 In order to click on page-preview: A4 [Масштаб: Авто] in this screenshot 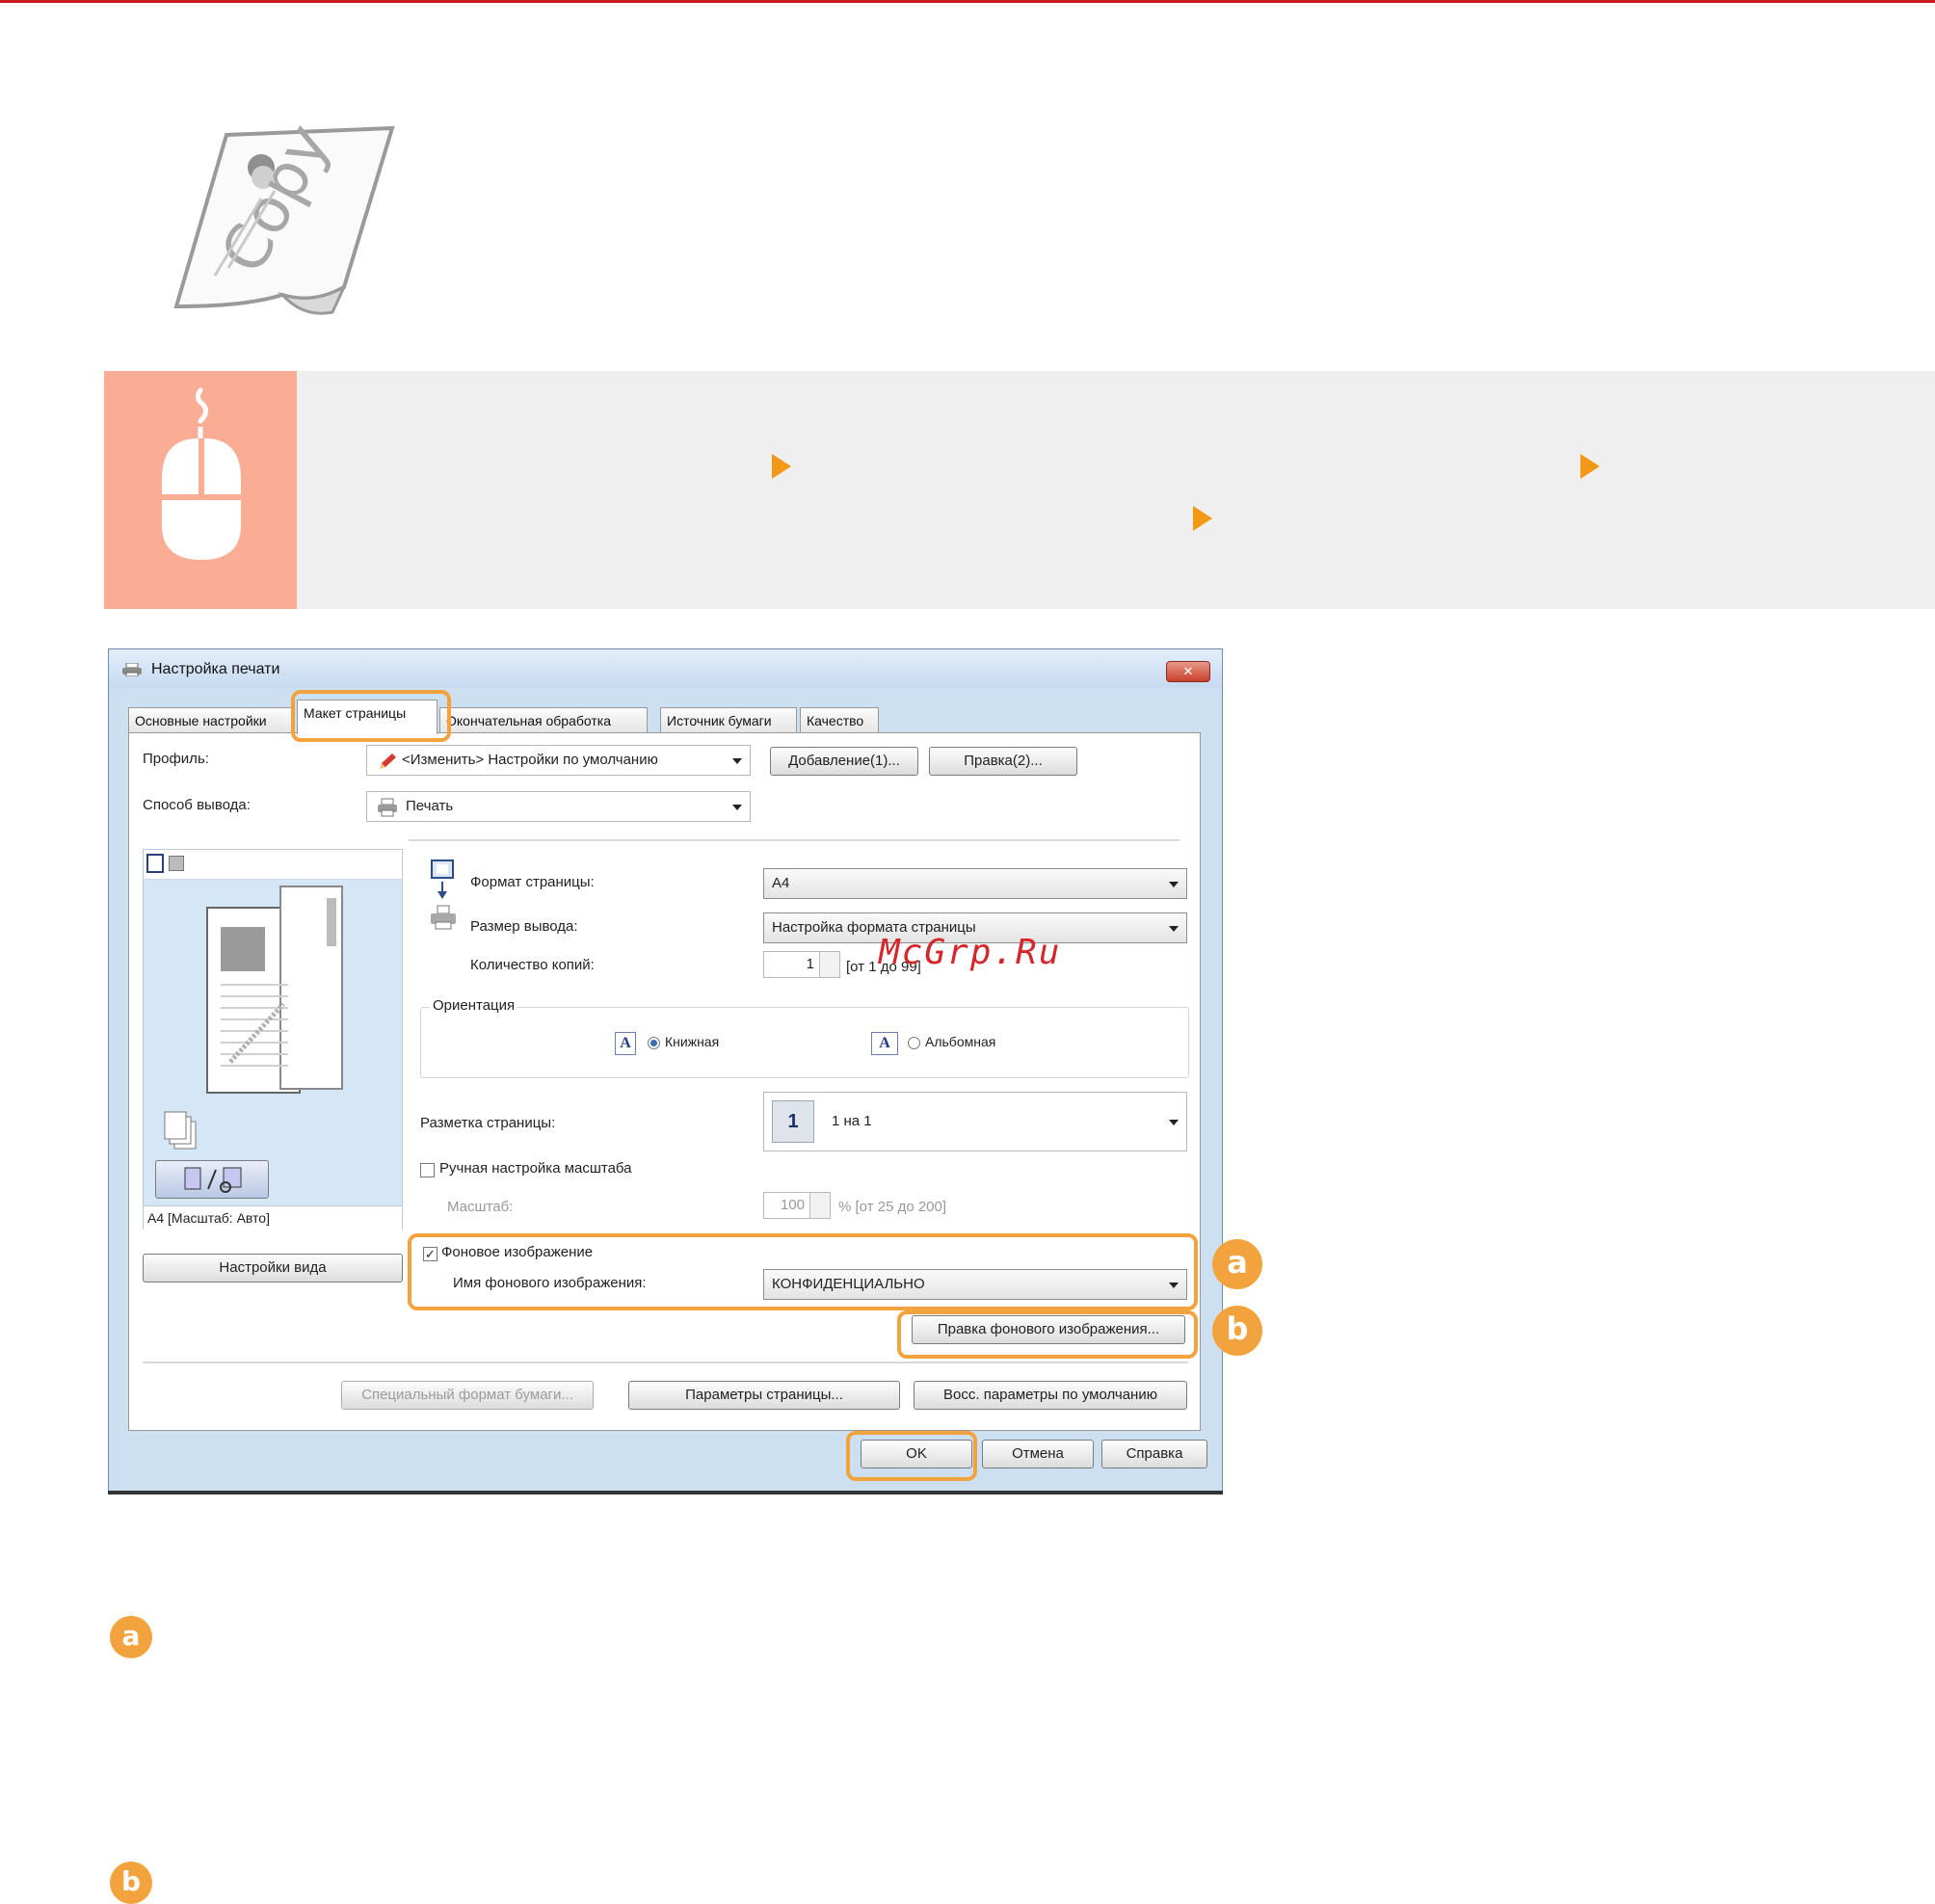, I will do `click(273, 1040)`.